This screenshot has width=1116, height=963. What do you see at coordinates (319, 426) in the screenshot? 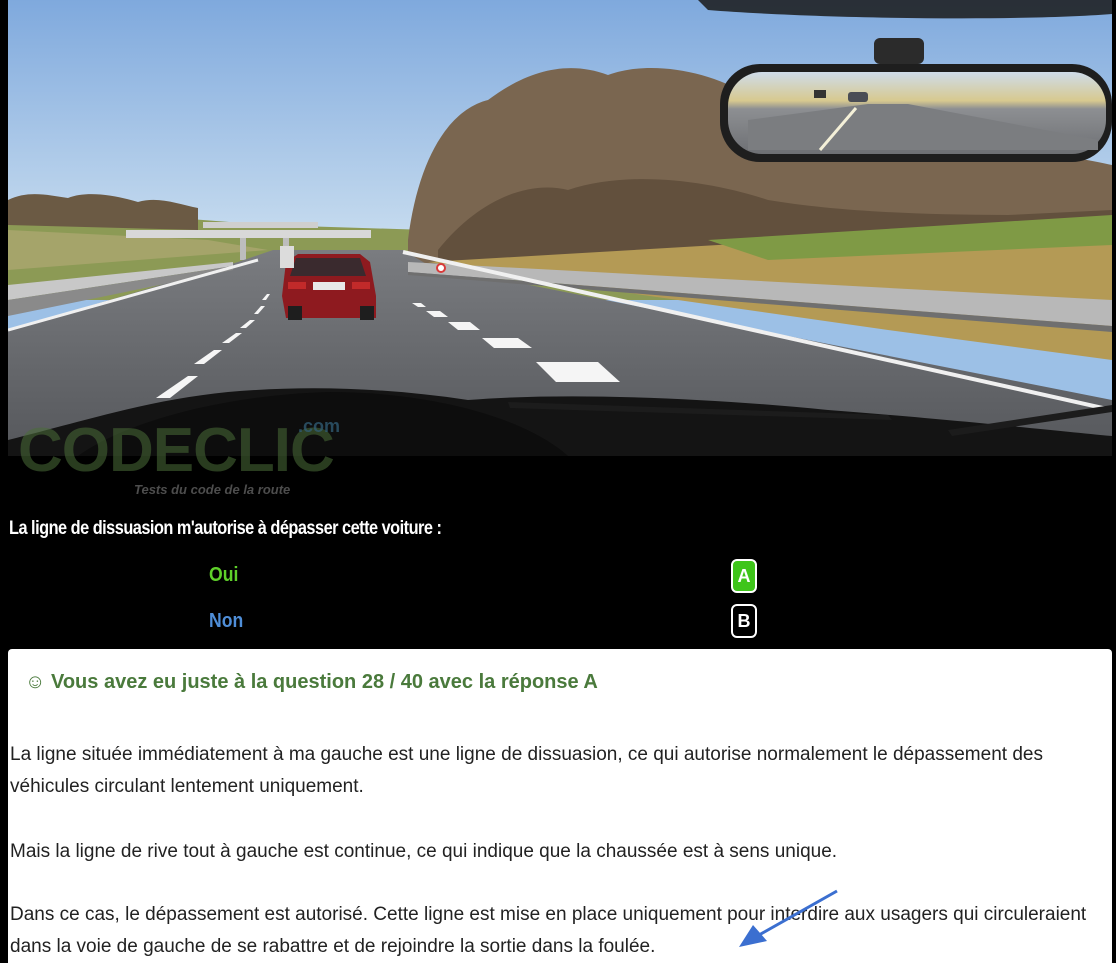
I see `logo-domain: .com` at bounding box center [319, 426].